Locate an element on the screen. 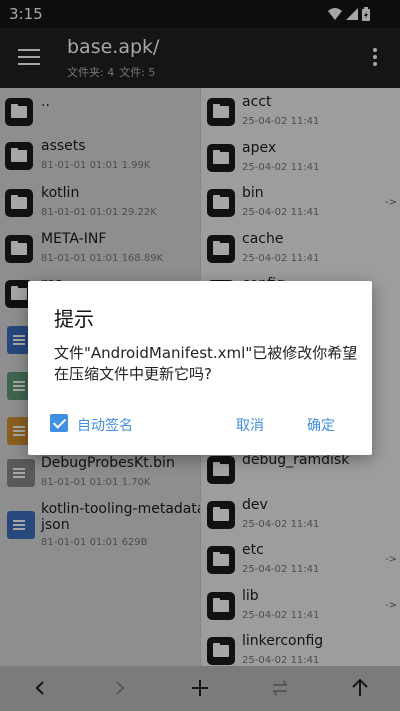 The height and width of the screenshot is (711, 400). auto-sign-label: 自动签名 is located at coordinates (105, 425).